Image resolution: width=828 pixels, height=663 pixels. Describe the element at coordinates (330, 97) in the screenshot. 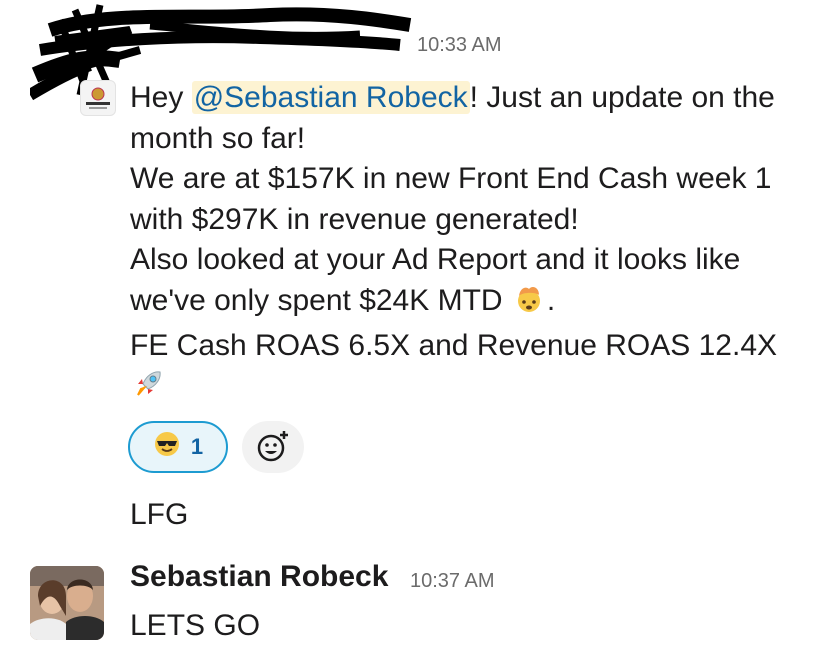

I see `user-mention: @Sebastian Robeck` at that location.